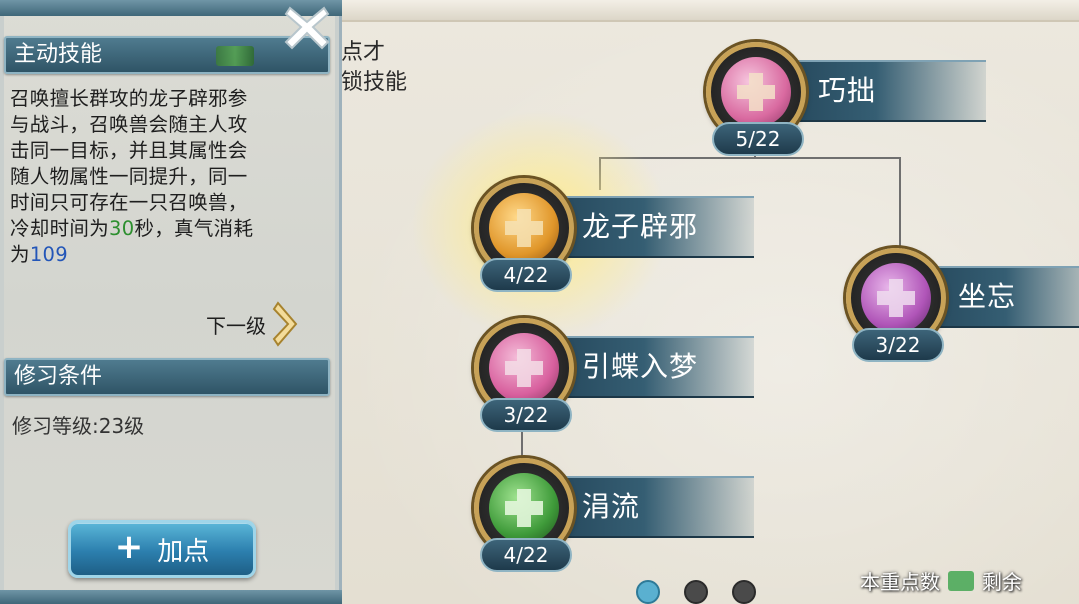  What do you see at coordinates (78, 426) in the screenshot?
I see `requirement-level-text: 修习等级:23级` at bounding box center [78, 426].